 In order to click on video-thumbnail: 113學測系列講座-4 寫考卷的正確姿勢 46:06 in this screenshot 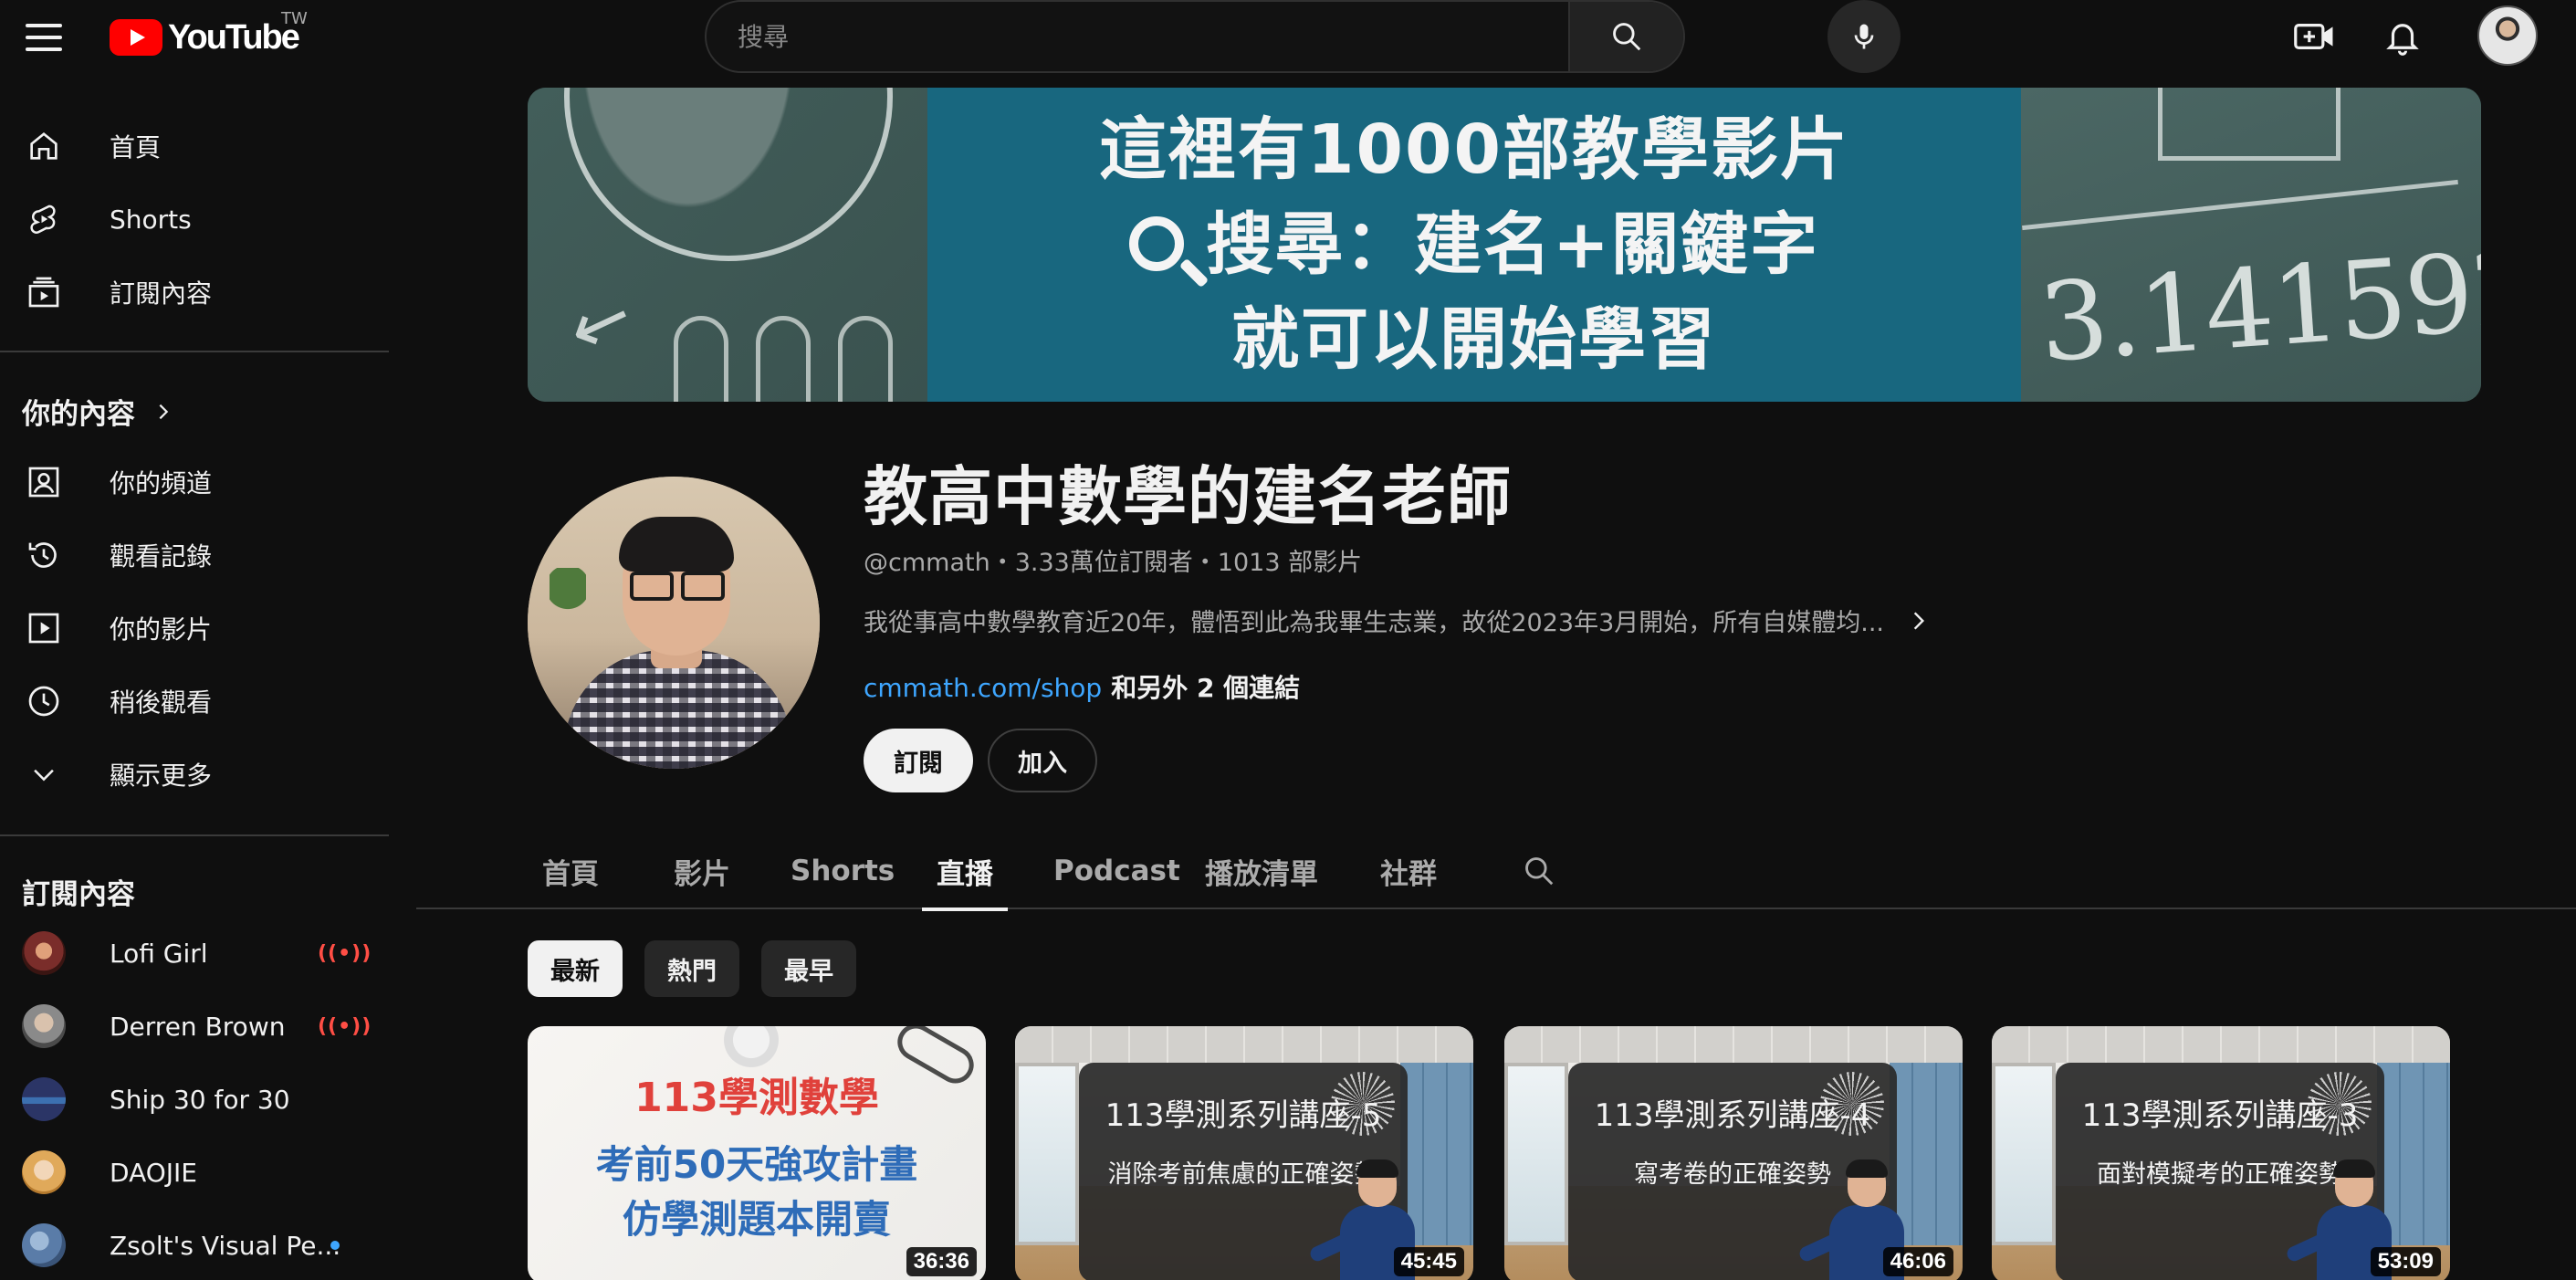, I will do `click(1734, 1153)`.